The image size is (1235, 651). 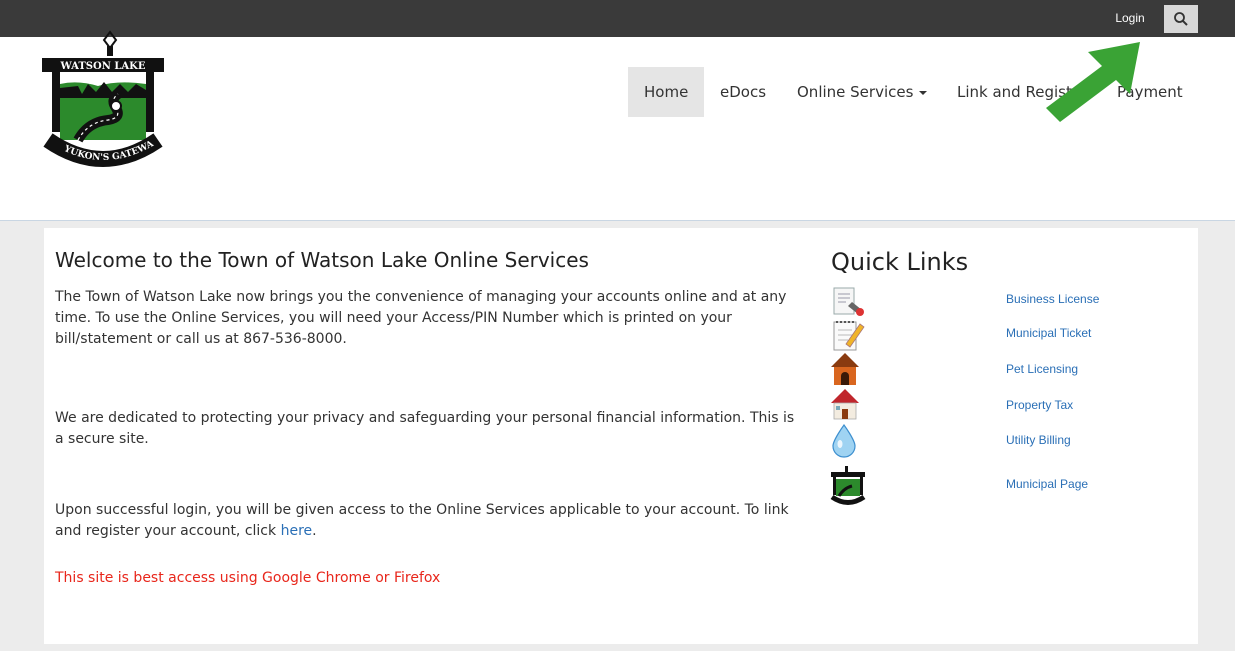 I want to click on quick-link-label: Municipal Ticket, so click(x=1048, y=333).